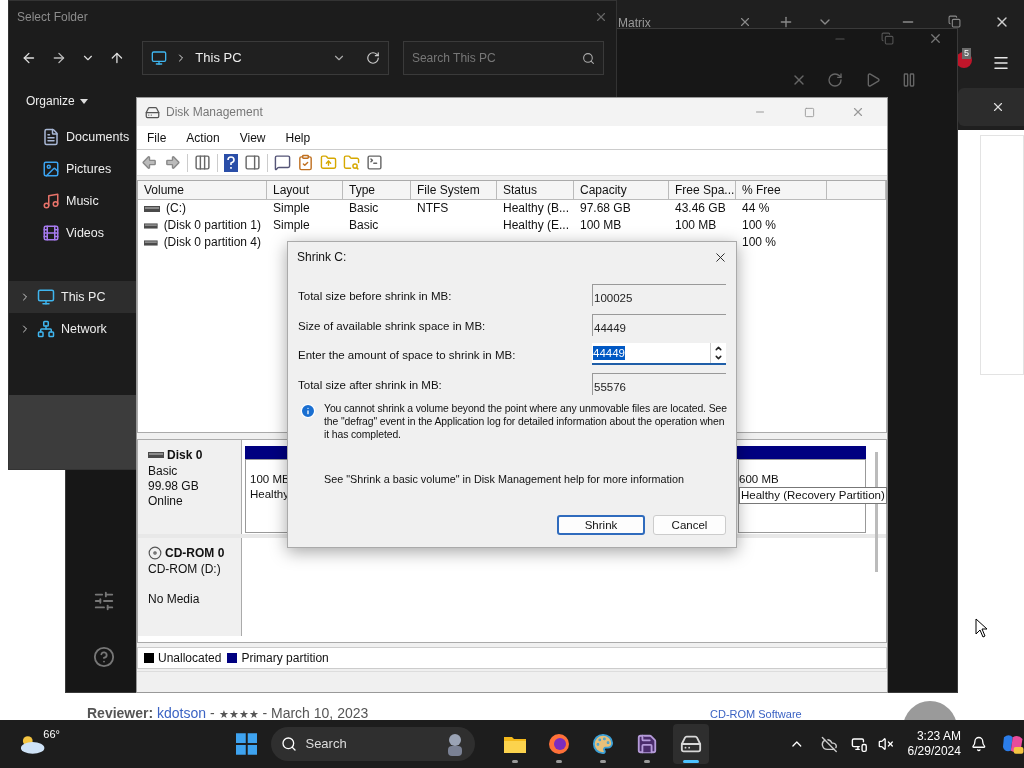  Describe the element at coordinates (51, 734) in the screenshot. I see `temperature: 66°` at that location.